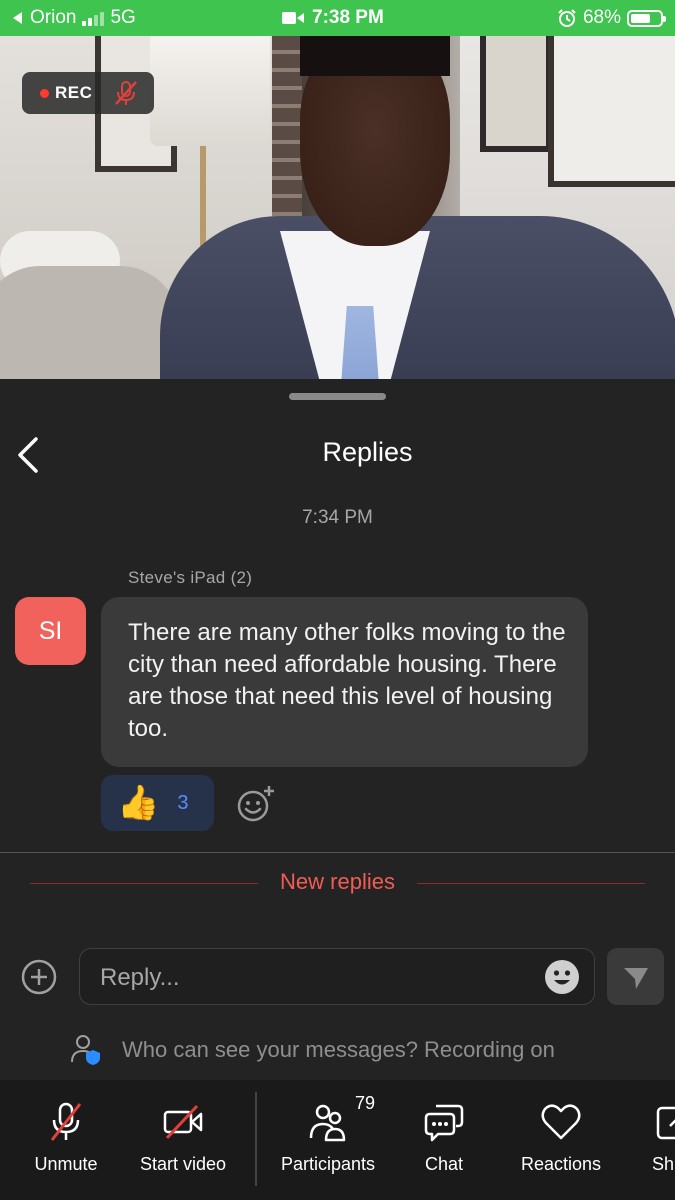  Describe the element at coordinates (183, 802) in the screenshot. I see `reaction-count: 3` at that location.